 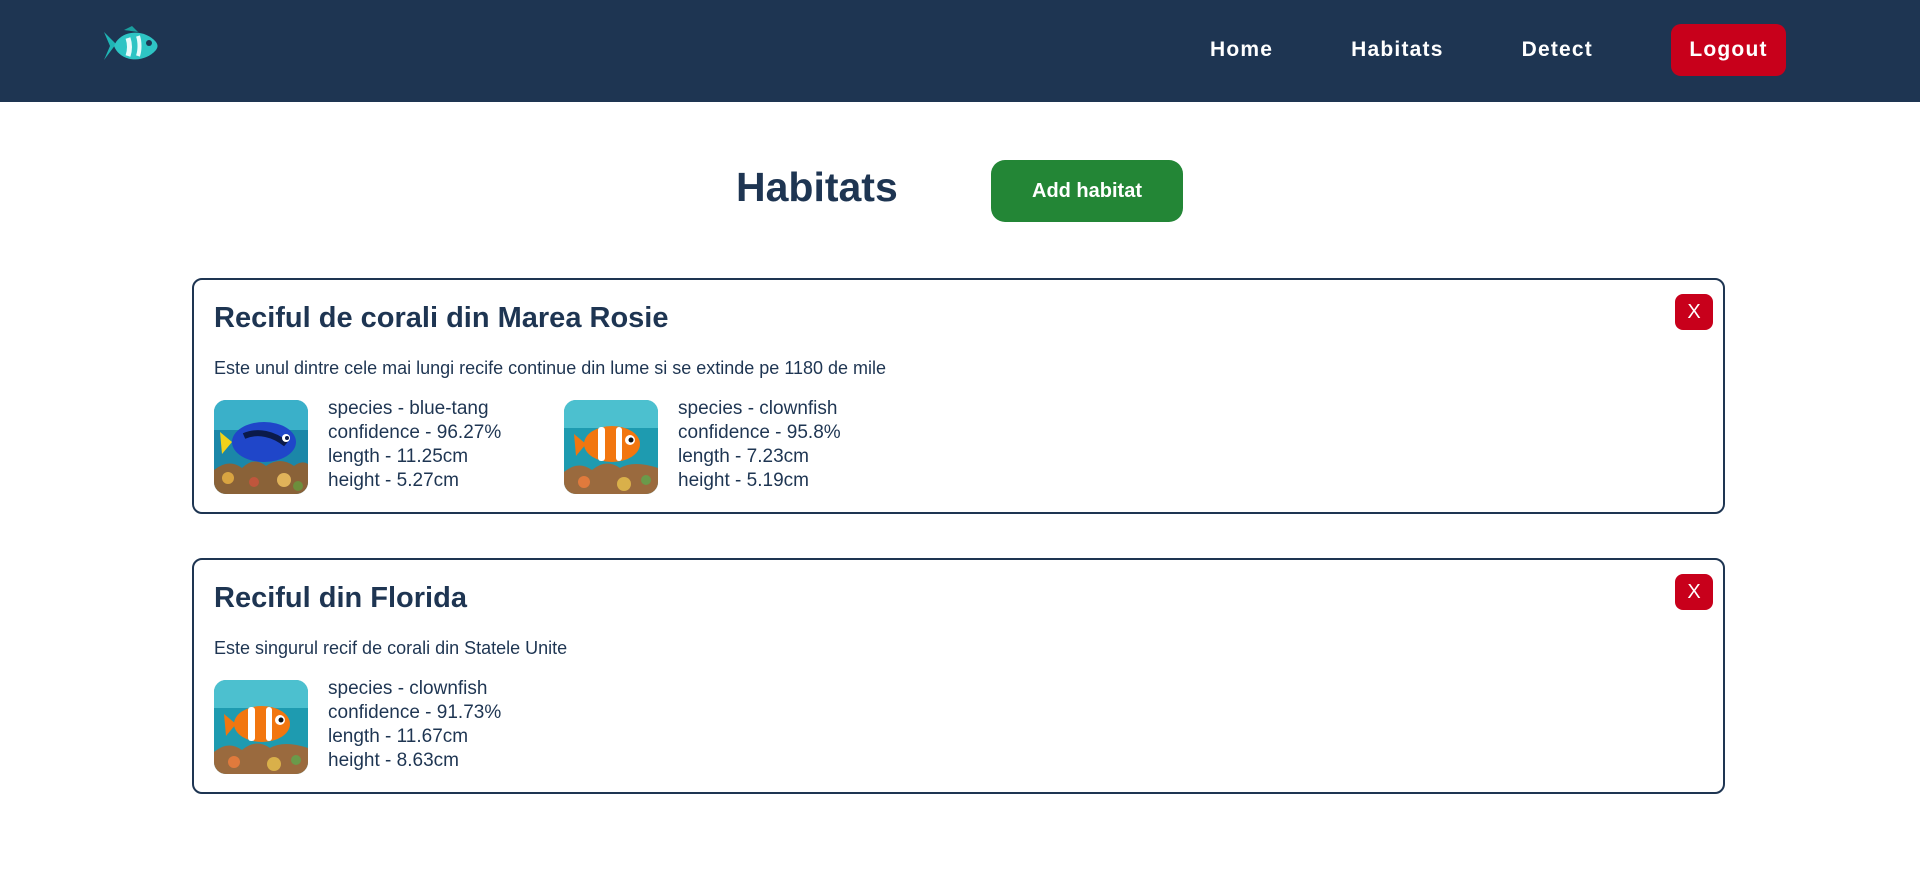 What do you see at coordinates (1498, 50) in the screenshot?
I see `nav-links: Home Habitats Detect Logout` at bounding box center [1498, 50].